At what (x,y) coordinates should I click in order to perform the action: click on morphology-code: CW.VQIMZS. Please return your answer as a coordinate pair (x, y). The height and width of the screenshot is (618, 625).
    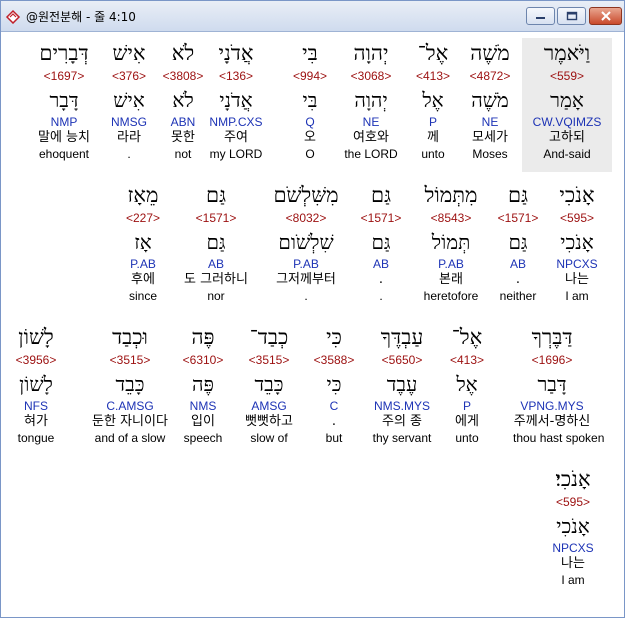
    Looking at the image, I should click on (567, 122).